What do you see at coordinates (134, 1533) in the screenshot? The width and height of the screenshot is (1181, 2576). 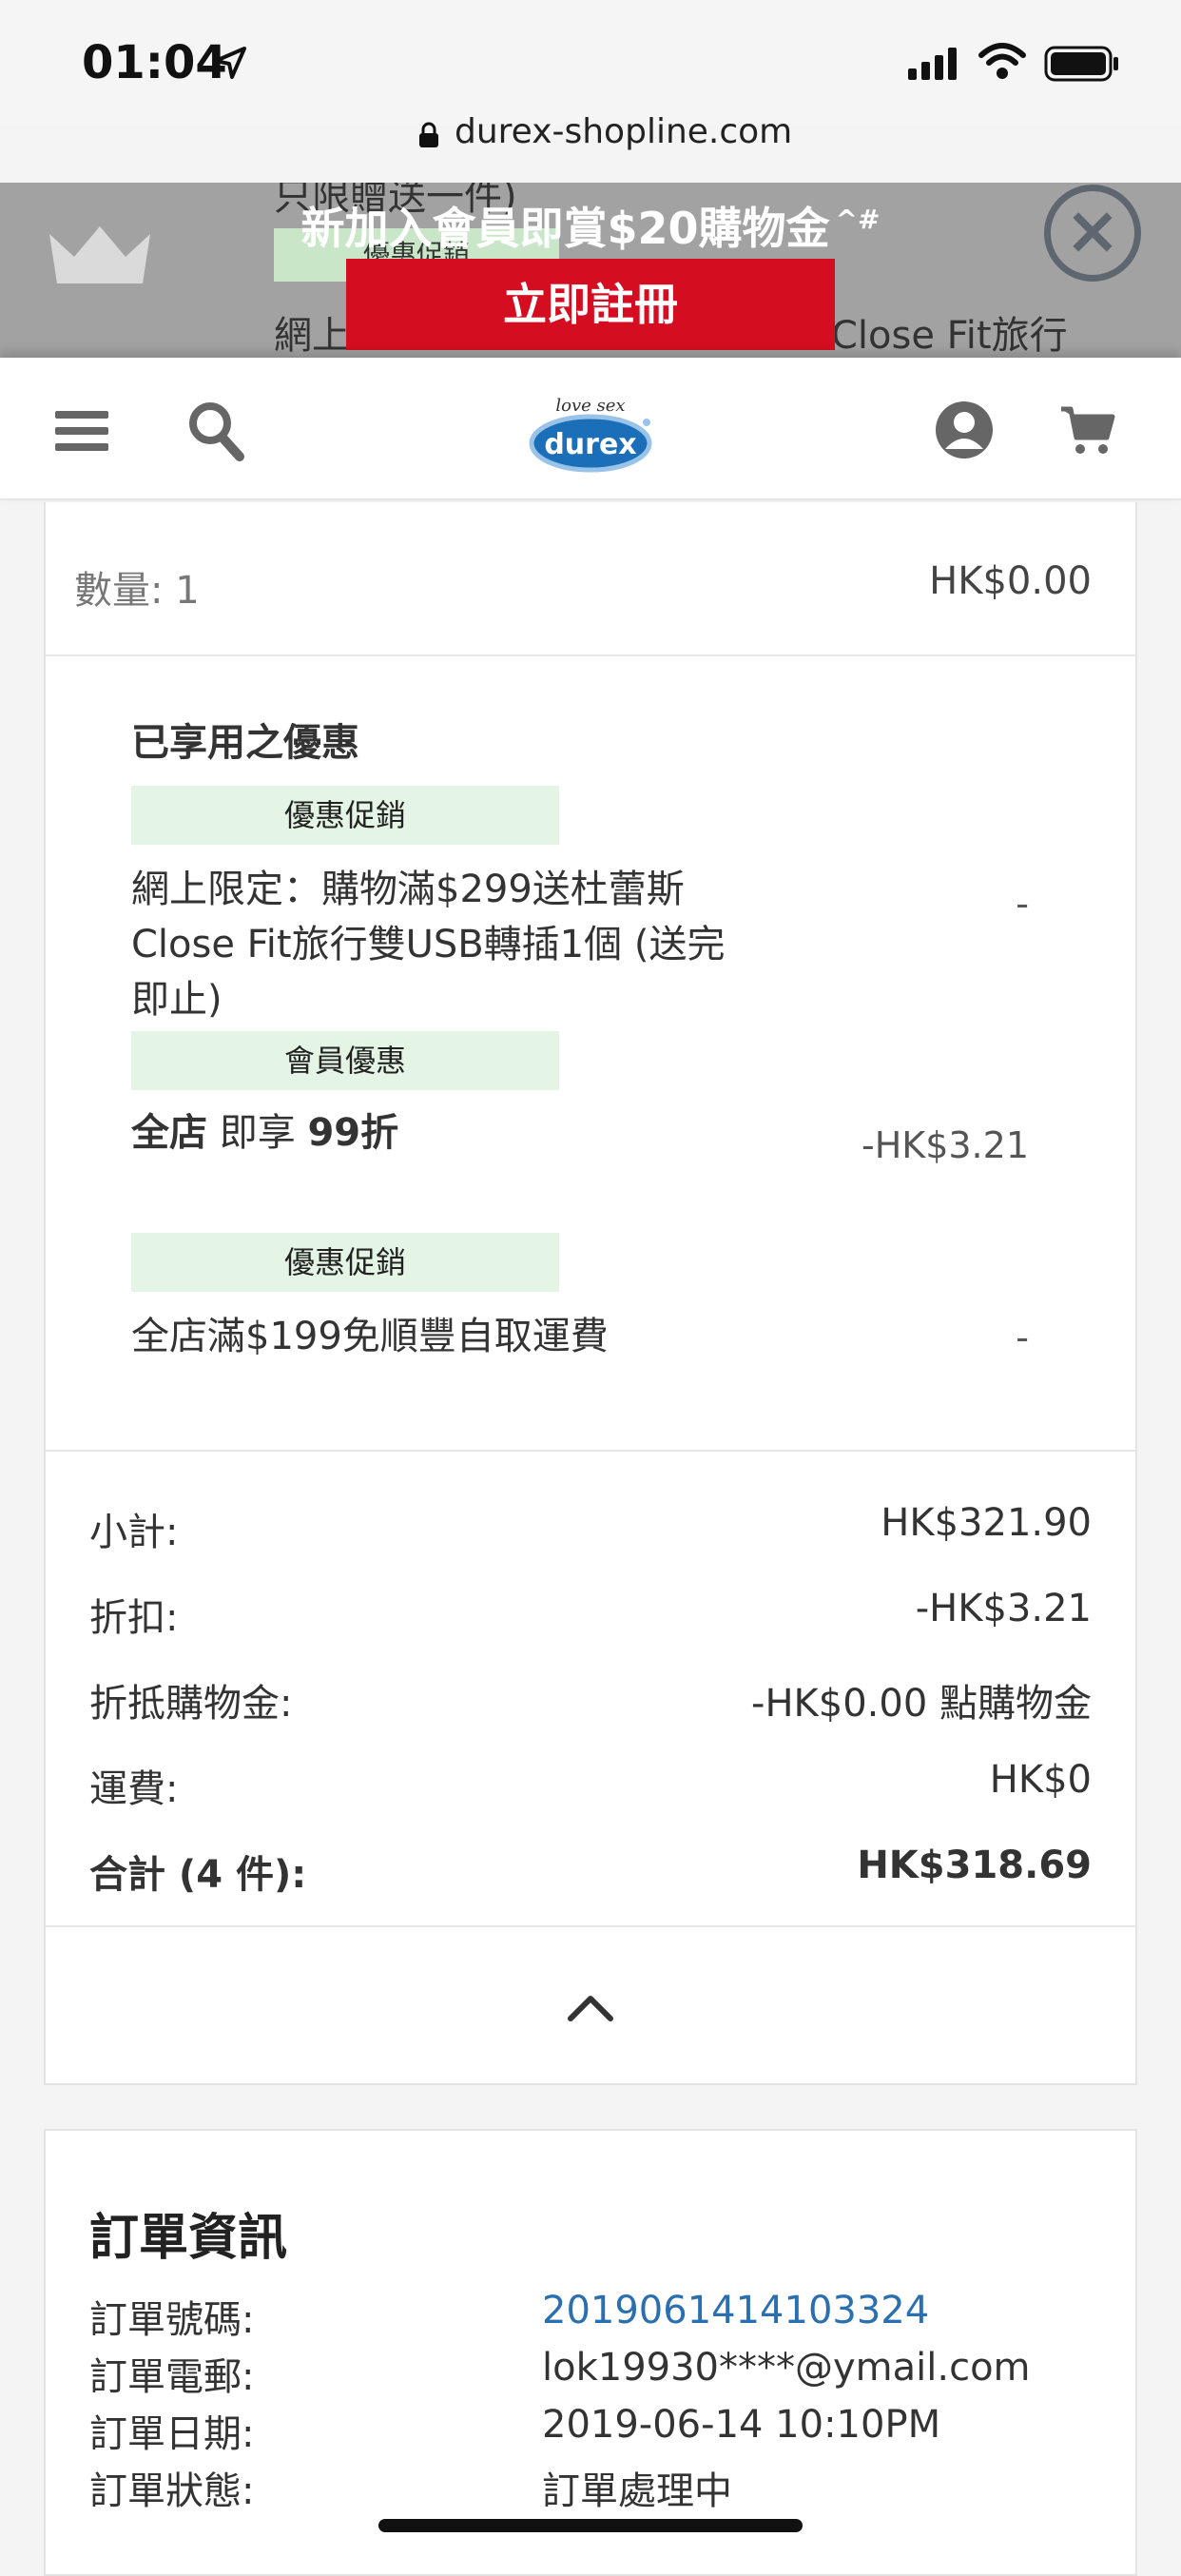 I see `subtotal-label: 小計:` at bounding box center [134, 1533].